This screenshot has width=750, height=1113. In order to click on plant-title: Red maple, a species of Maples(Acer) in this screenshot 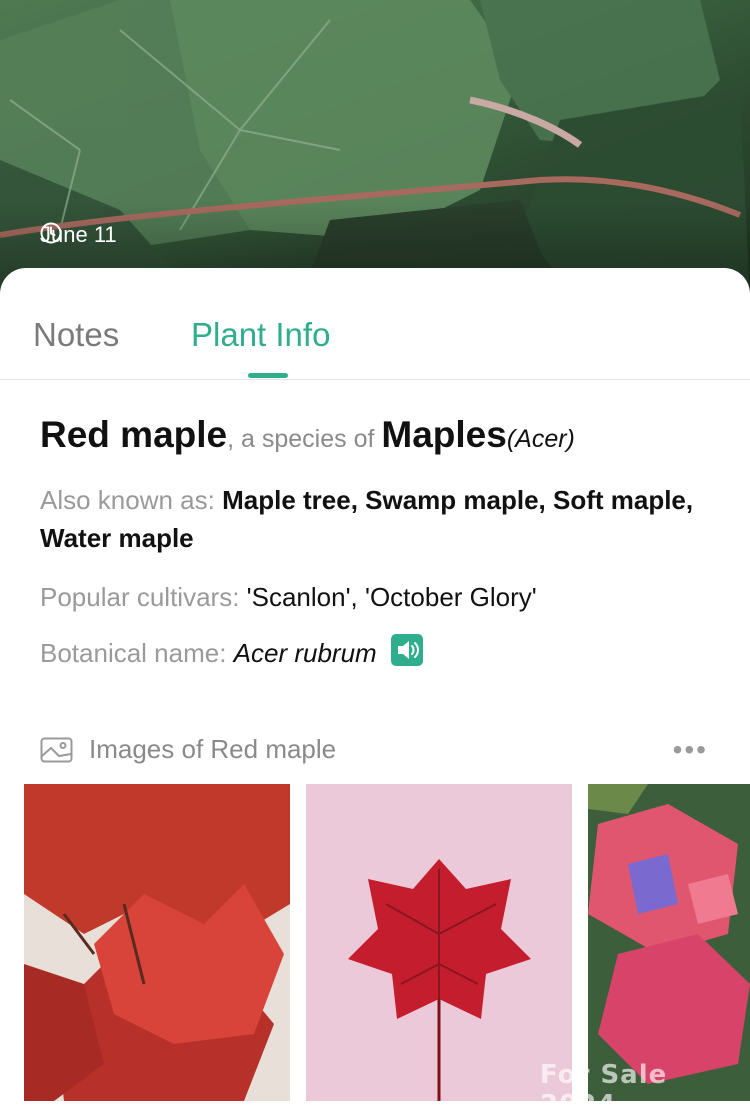, I will do `click(380, 435)`.